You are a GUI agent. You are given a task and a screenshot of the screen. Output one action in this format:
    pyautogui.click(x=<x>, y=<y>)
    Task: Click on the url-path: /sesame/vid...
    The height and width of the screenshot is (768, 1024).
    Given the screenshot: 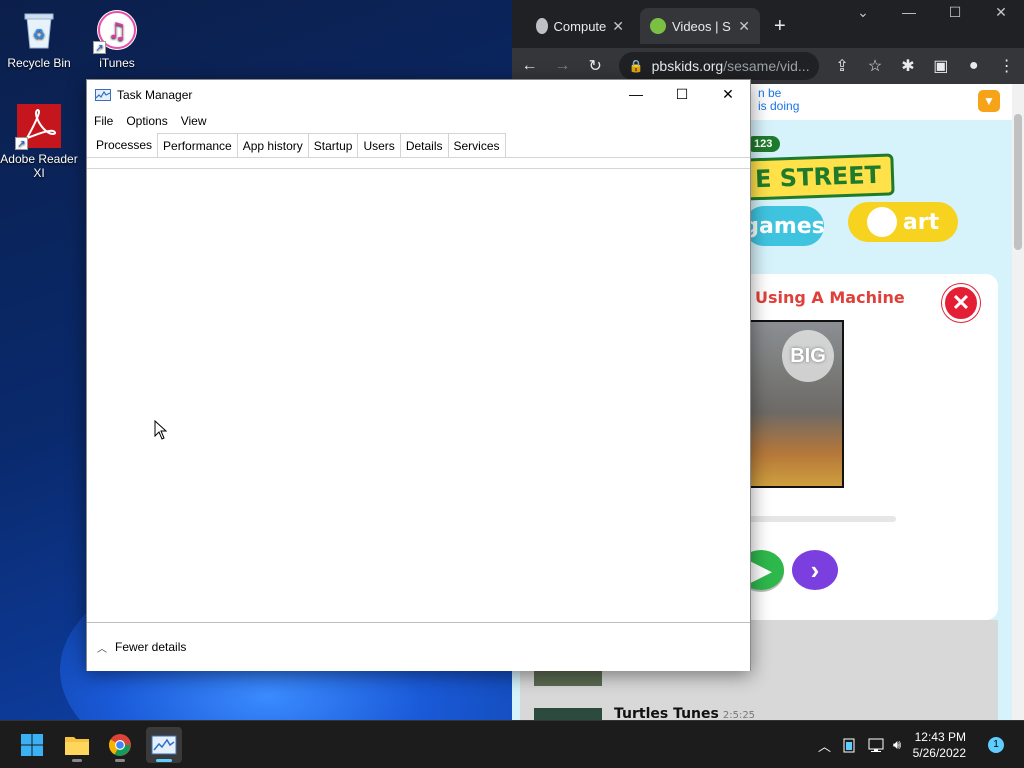 What is the action you would take?
    pyautogui.click(x=766, y=66)
    